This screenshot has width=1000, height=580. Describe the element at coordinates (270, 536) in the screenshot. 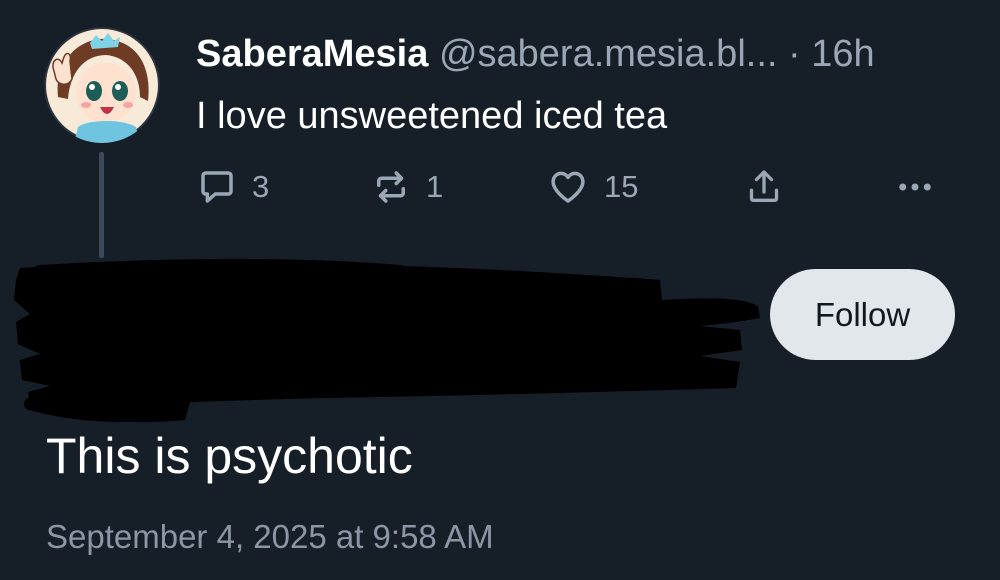

I see `reply-timestamp: September 4, 2025 at 9:58 AM` at that location.